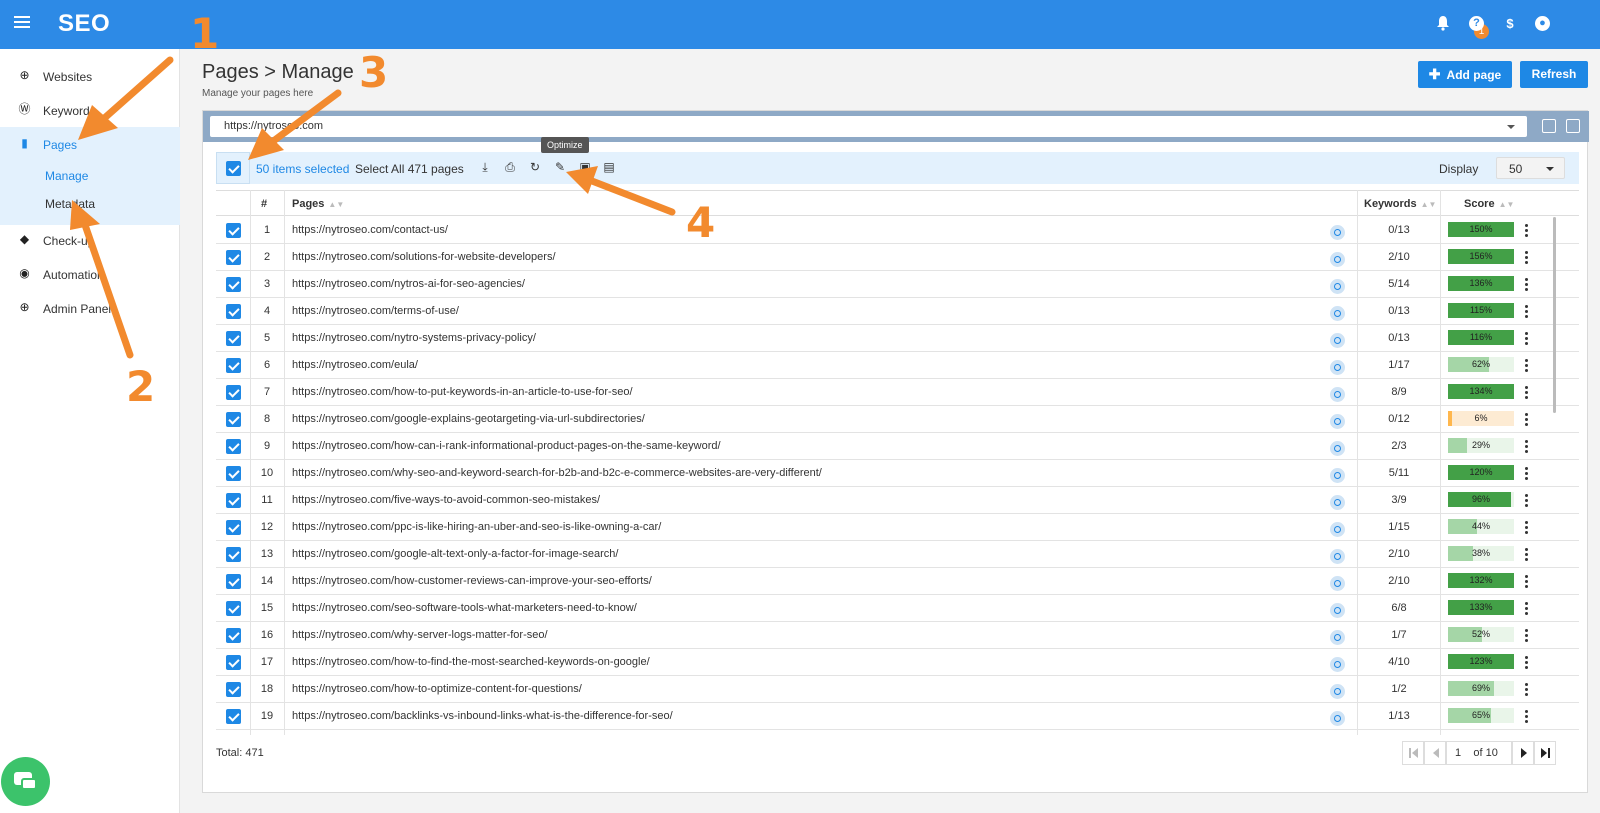  What do you see at coordinates (90, 308) in the screenshot?
I see `sidebar-item-admin-panel: ⊕ Admin Panel` at bounding box center [90, 308].